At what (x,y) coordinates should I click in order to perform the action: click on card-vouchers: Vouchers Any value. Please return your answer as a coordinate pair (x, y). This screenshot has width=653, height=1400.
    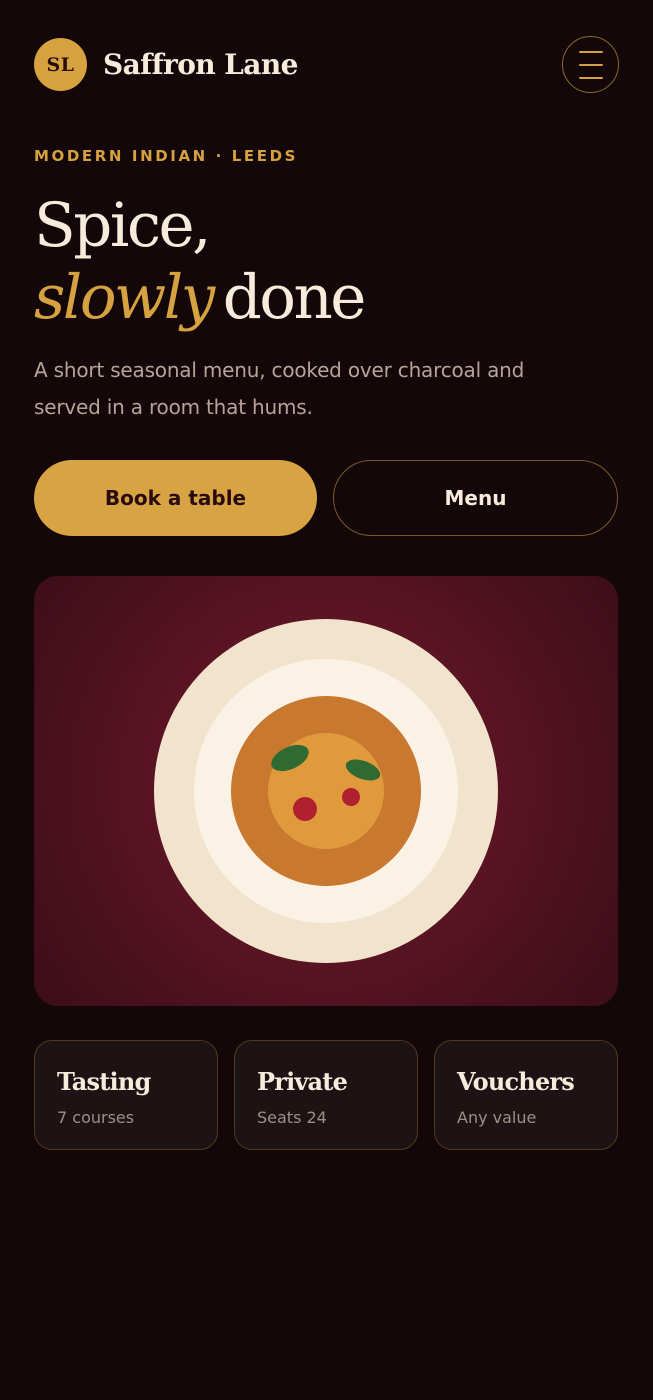
    Looking at the image, I should click on (526, 1095).